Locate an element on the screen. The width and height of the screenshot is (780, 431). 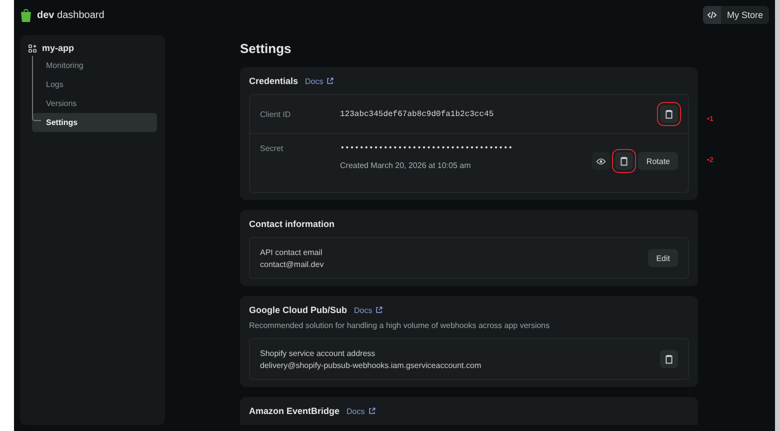
field-label: API contact email is located at coordinates (292, 252).